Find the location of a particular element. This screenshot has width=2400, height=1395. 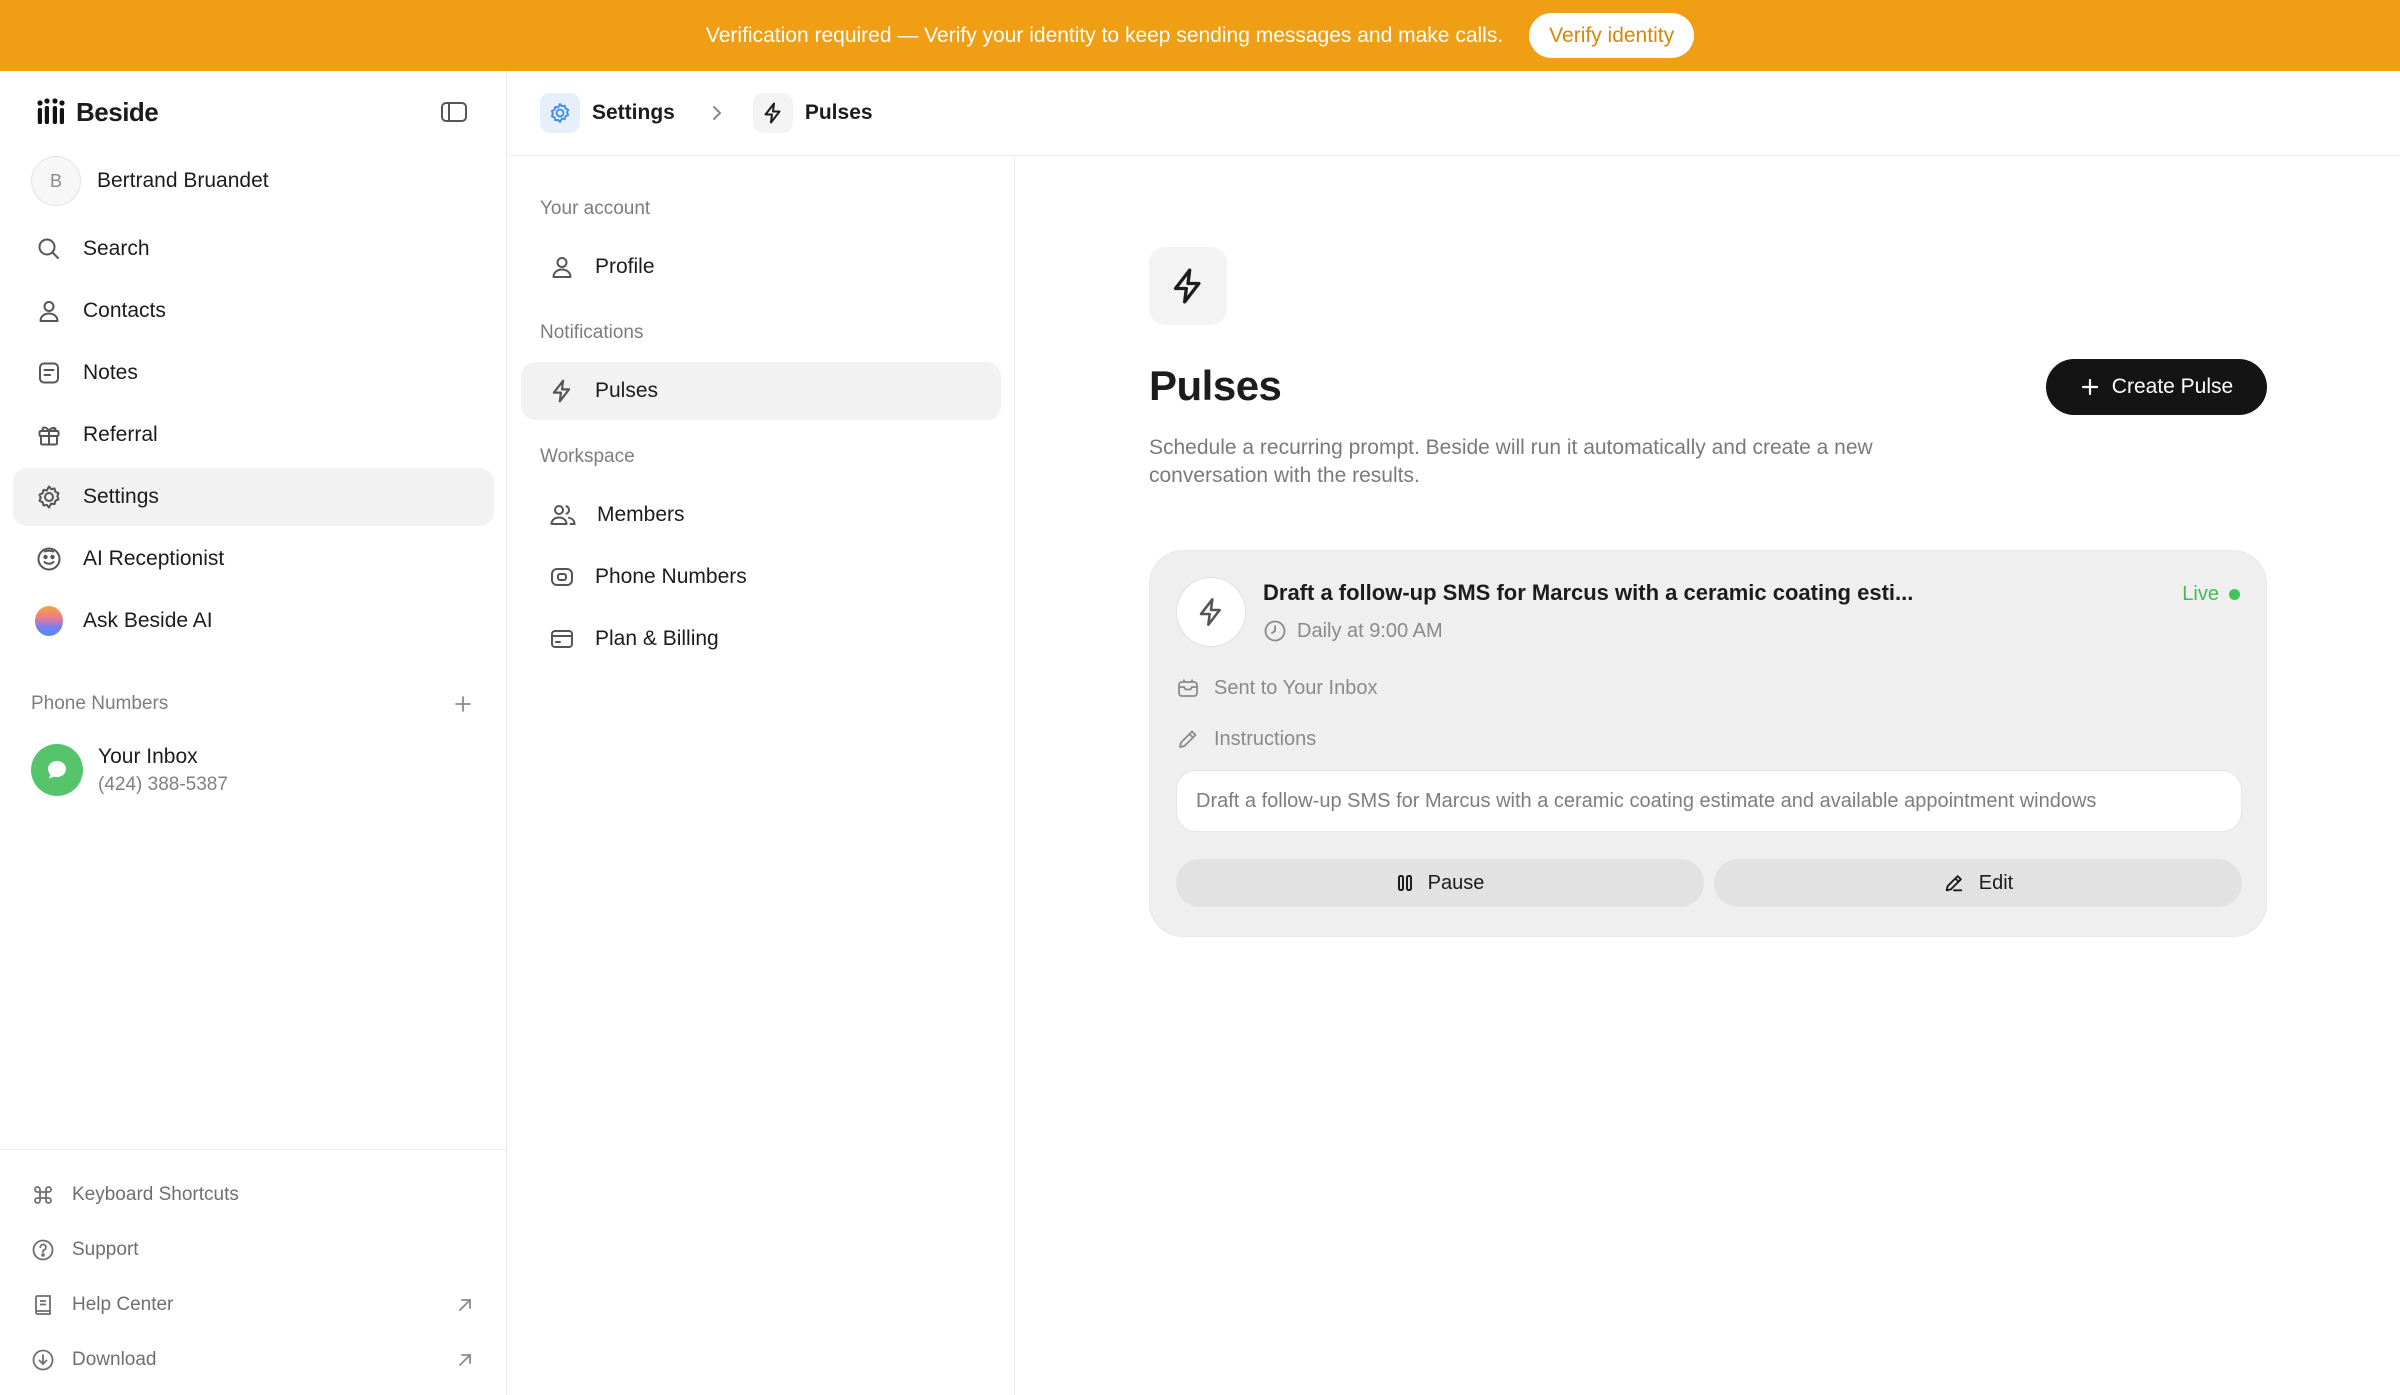

chevron-right-icon is located at coordinates (717, 113).